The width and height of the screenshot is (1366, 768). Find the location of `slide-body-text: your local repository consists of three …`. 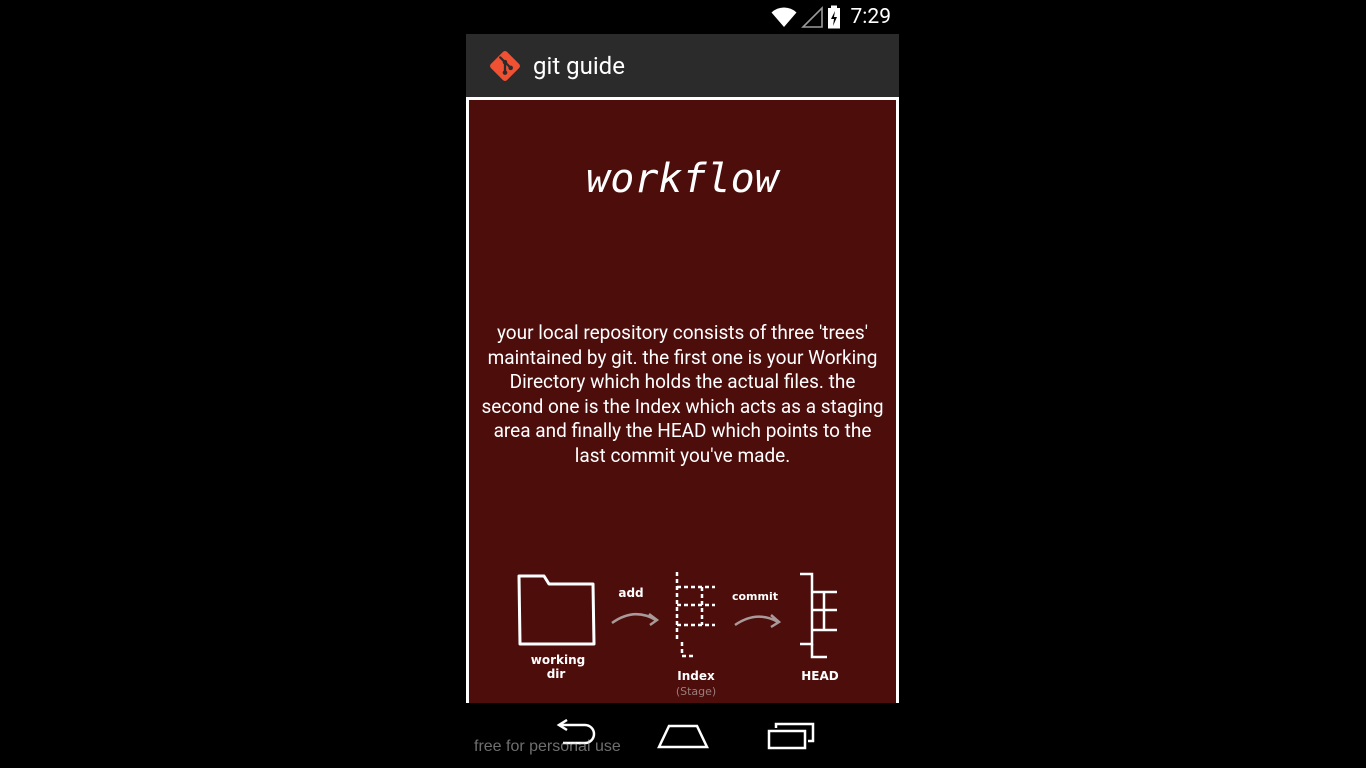

slide-body-text: your local repository consists of three … is located at coordinates (682, 394).